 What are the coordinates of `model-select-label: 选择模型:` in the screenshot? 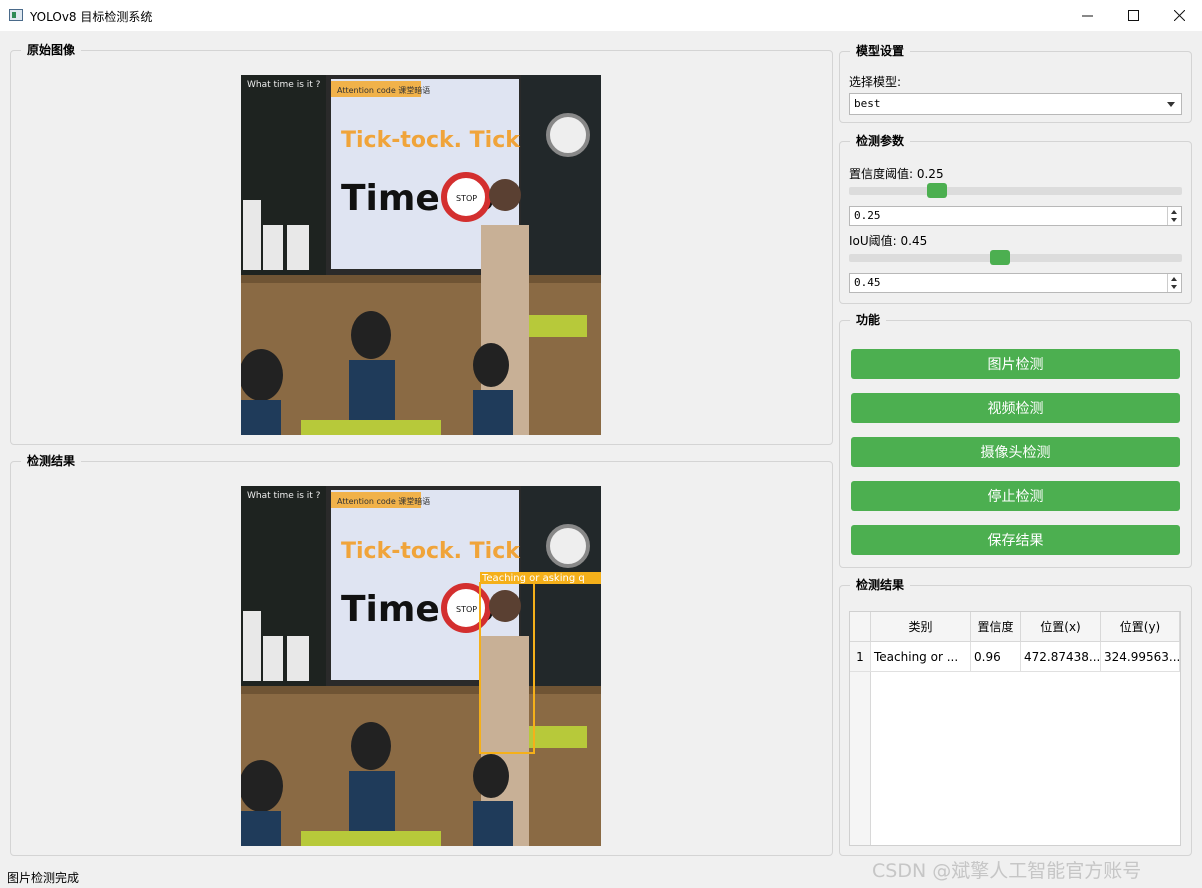 It's located at (875, 82).